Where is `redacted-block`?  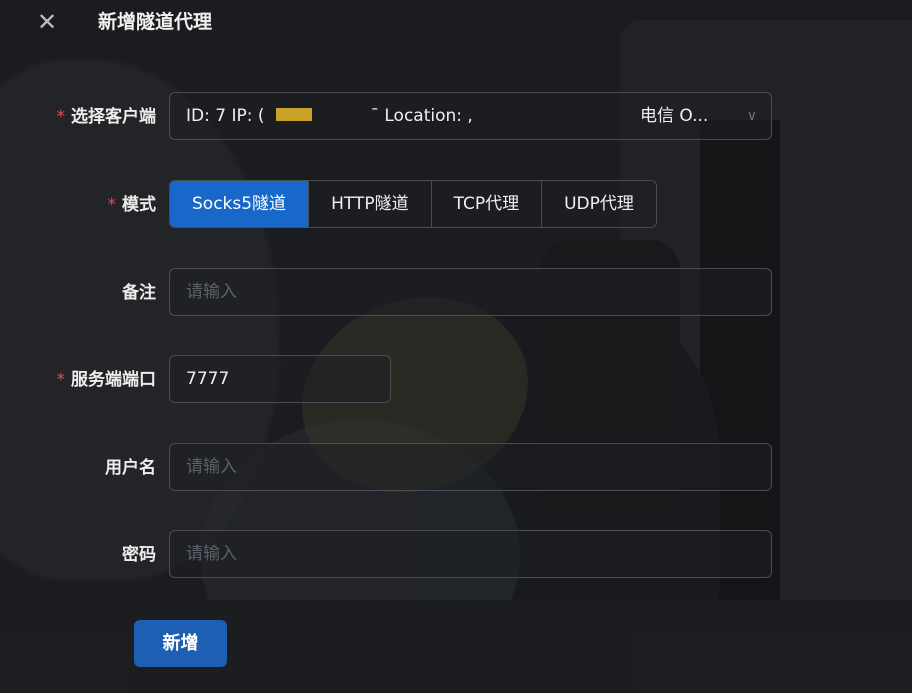
redacted-block is located at coordinates (294, 114).